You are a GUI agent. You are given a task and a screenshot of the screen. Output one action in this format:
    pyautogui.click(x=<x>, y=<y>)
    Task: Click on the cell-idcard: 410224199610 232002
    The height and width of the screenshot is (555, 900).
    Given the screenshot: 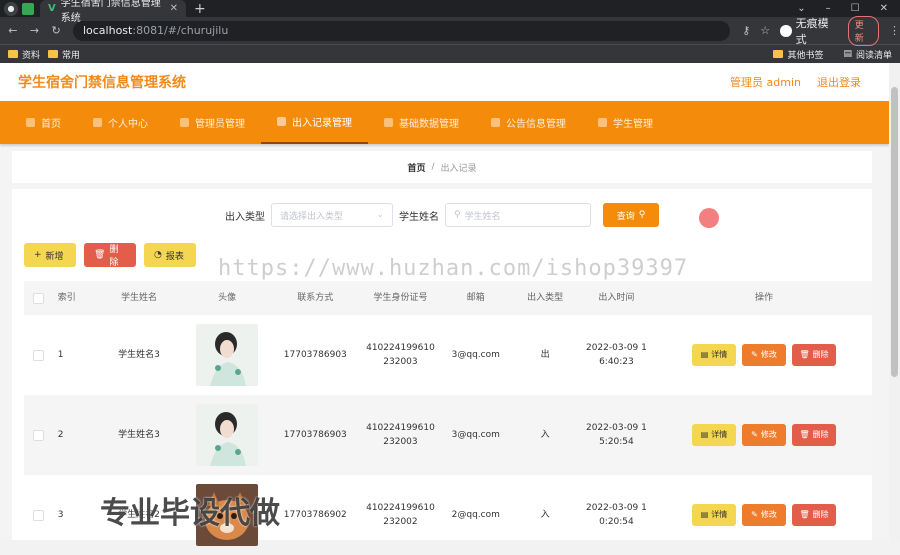 What is the action you would take?
    pyautogui.click(x=400, y=515)
    